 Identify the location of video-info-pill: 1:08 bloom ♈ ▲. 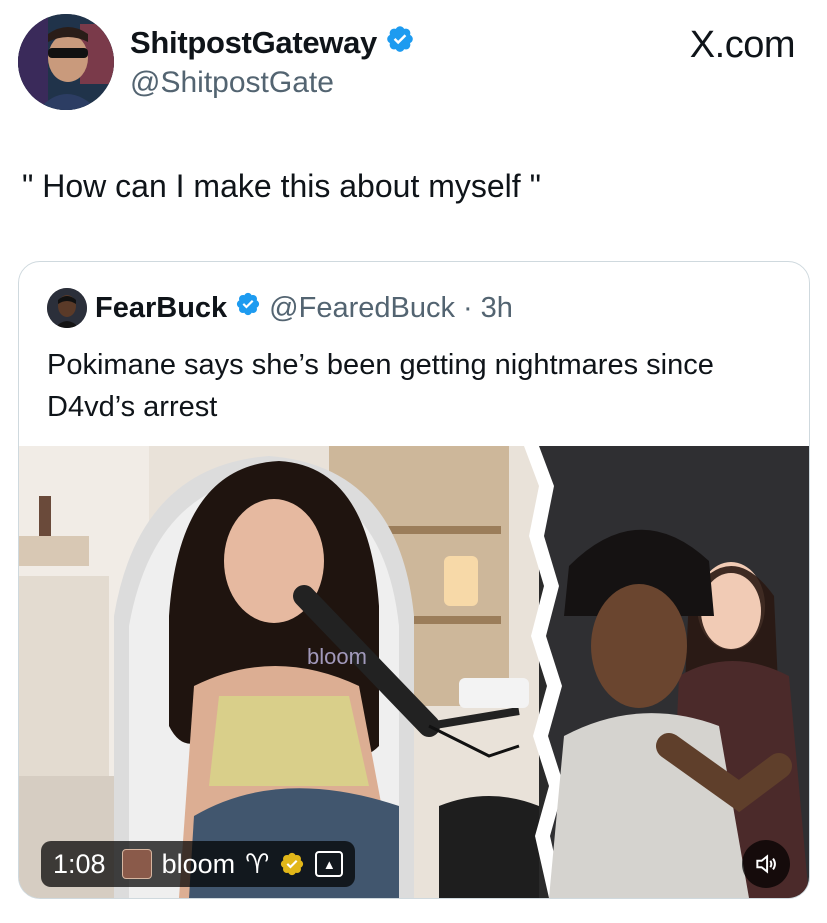
(198, 864).